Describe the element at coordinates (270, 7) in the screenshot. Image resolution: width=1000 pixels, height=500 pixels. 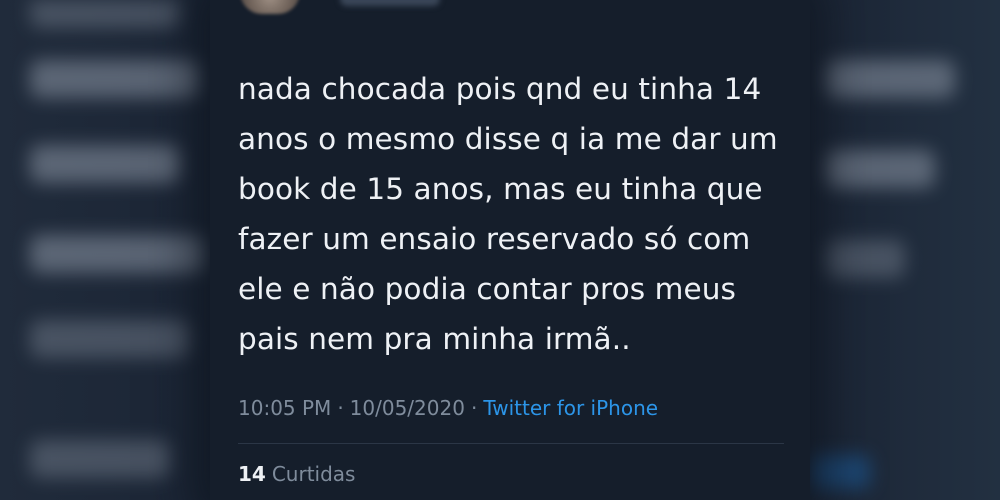
I see `avatar` at that location.